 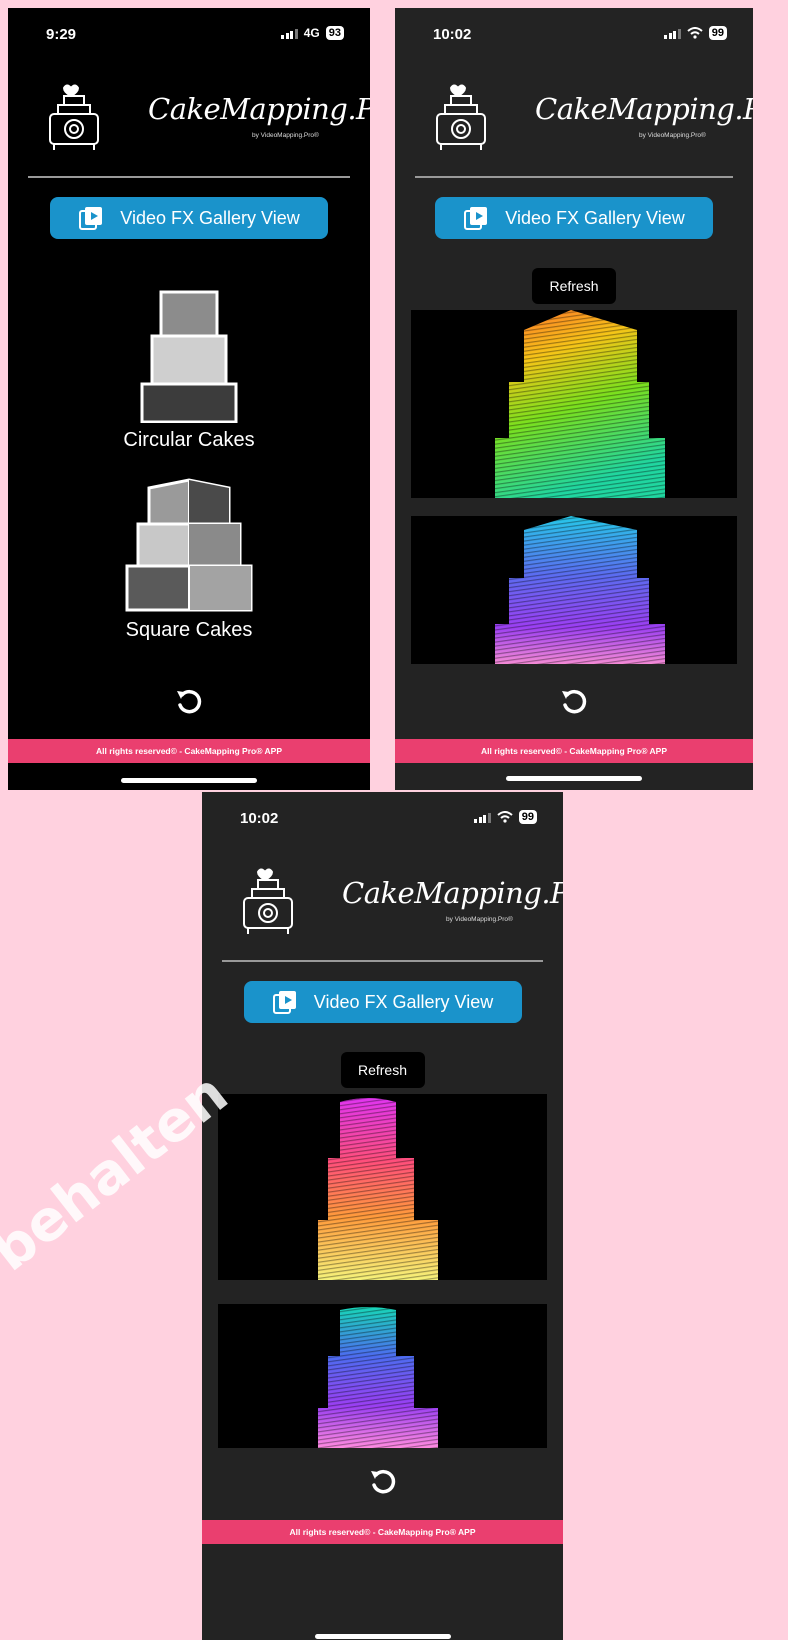 What do you see at coordinates (189, 630) in the screenshot?
I see `square-cakes-label: Square Cakes` at bounding box center [189, 630].